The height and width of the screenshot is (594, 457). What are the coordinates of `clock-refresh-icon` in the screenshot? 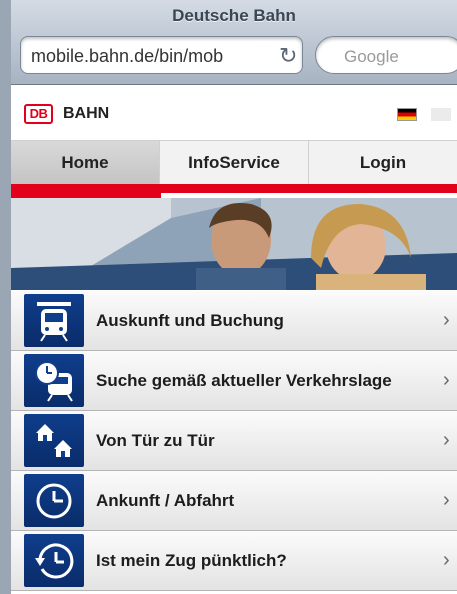 It's located at (54, 560).